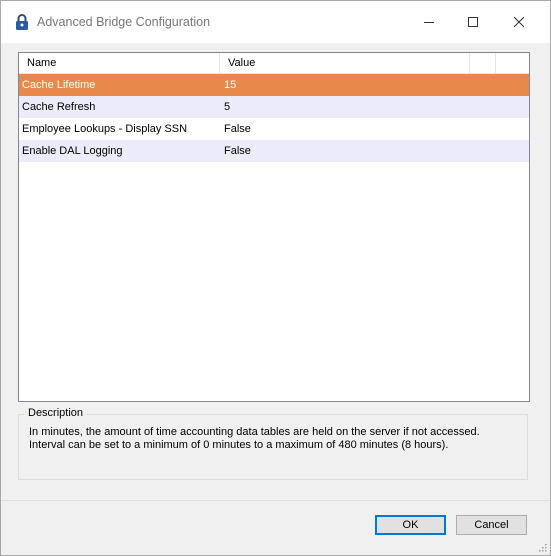  Describe the element at coordinates (274, 85) in the screenshot. I see `table-row: Cache Lifetime 15` at that location.